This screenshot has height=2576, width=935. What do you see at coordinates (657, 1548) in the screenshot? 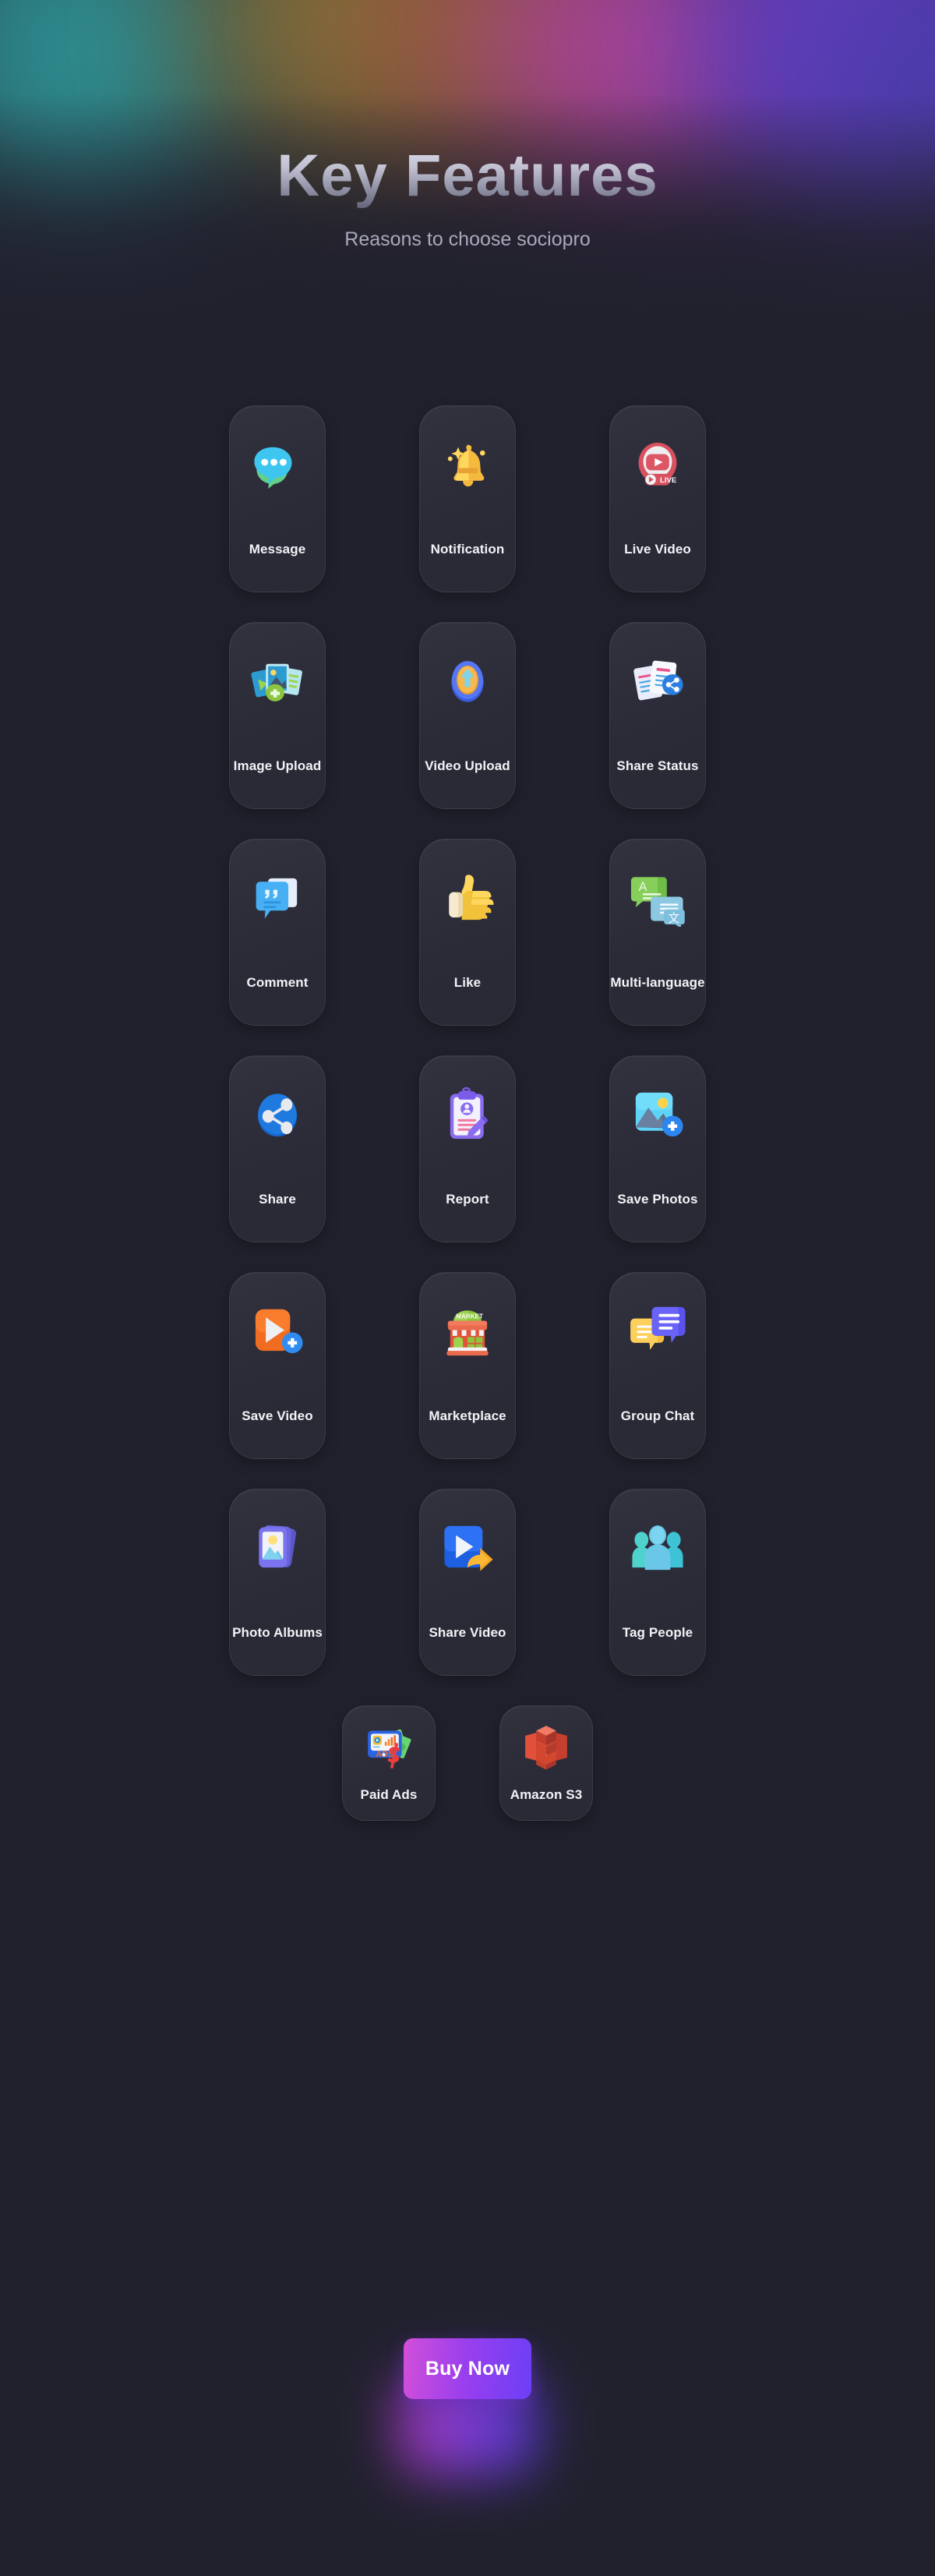
I see `tag-people-icon` at bounding box center [657, 1548].